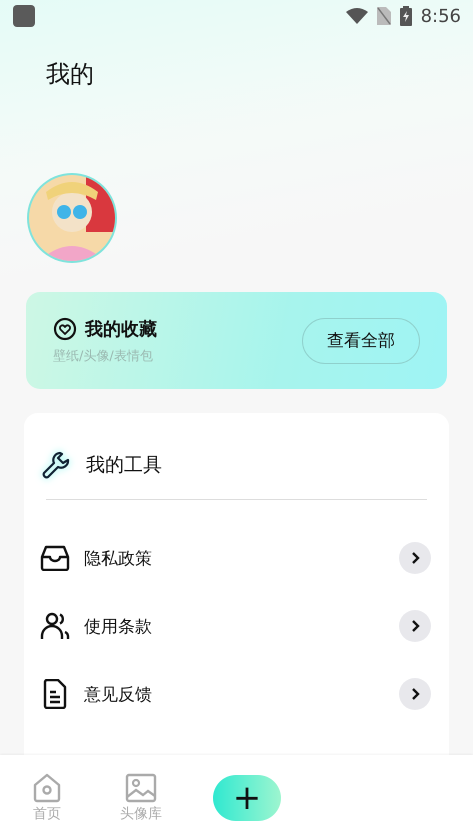 The width and height of the screenshot is (473, 840). I want to click on menu-item-label: 隐私政策, so click(118, 559).